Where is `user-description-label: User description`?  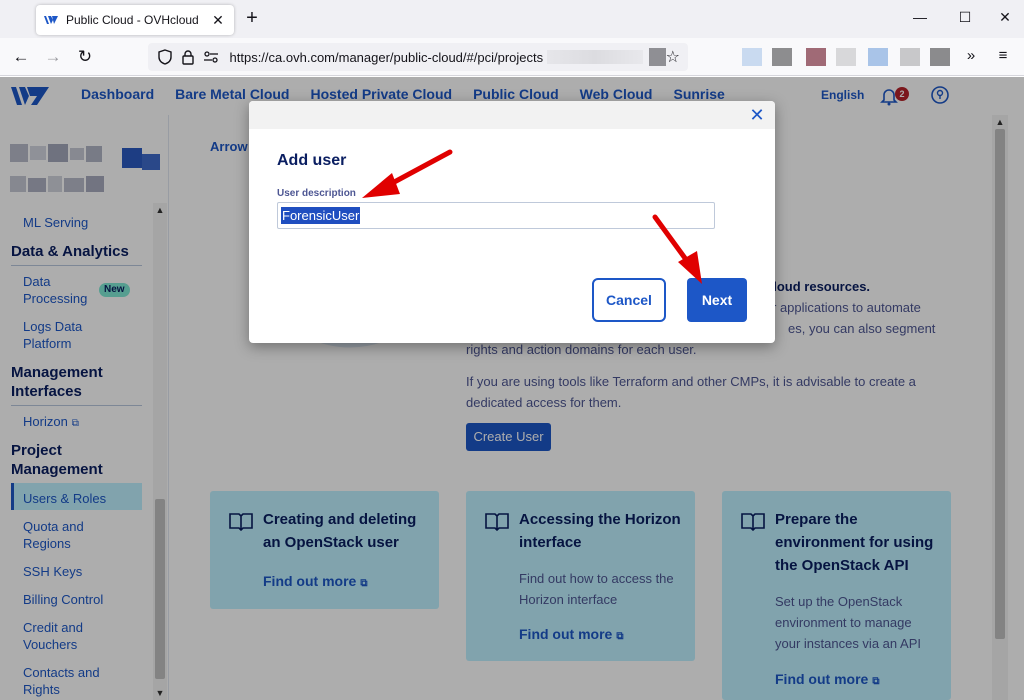 user-description-label: User description is located at coordinates (316, 193).